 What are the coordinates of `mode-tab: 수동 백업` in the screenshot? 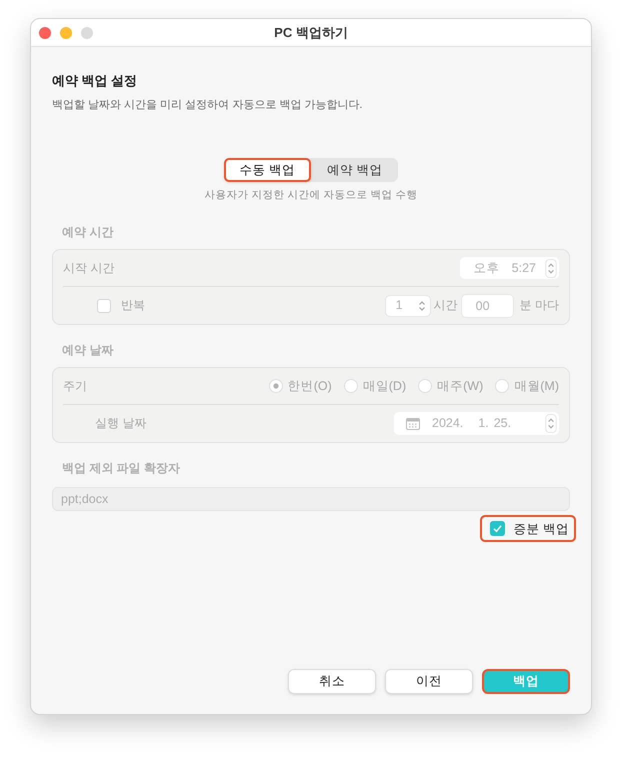 It's located at (267, 170).